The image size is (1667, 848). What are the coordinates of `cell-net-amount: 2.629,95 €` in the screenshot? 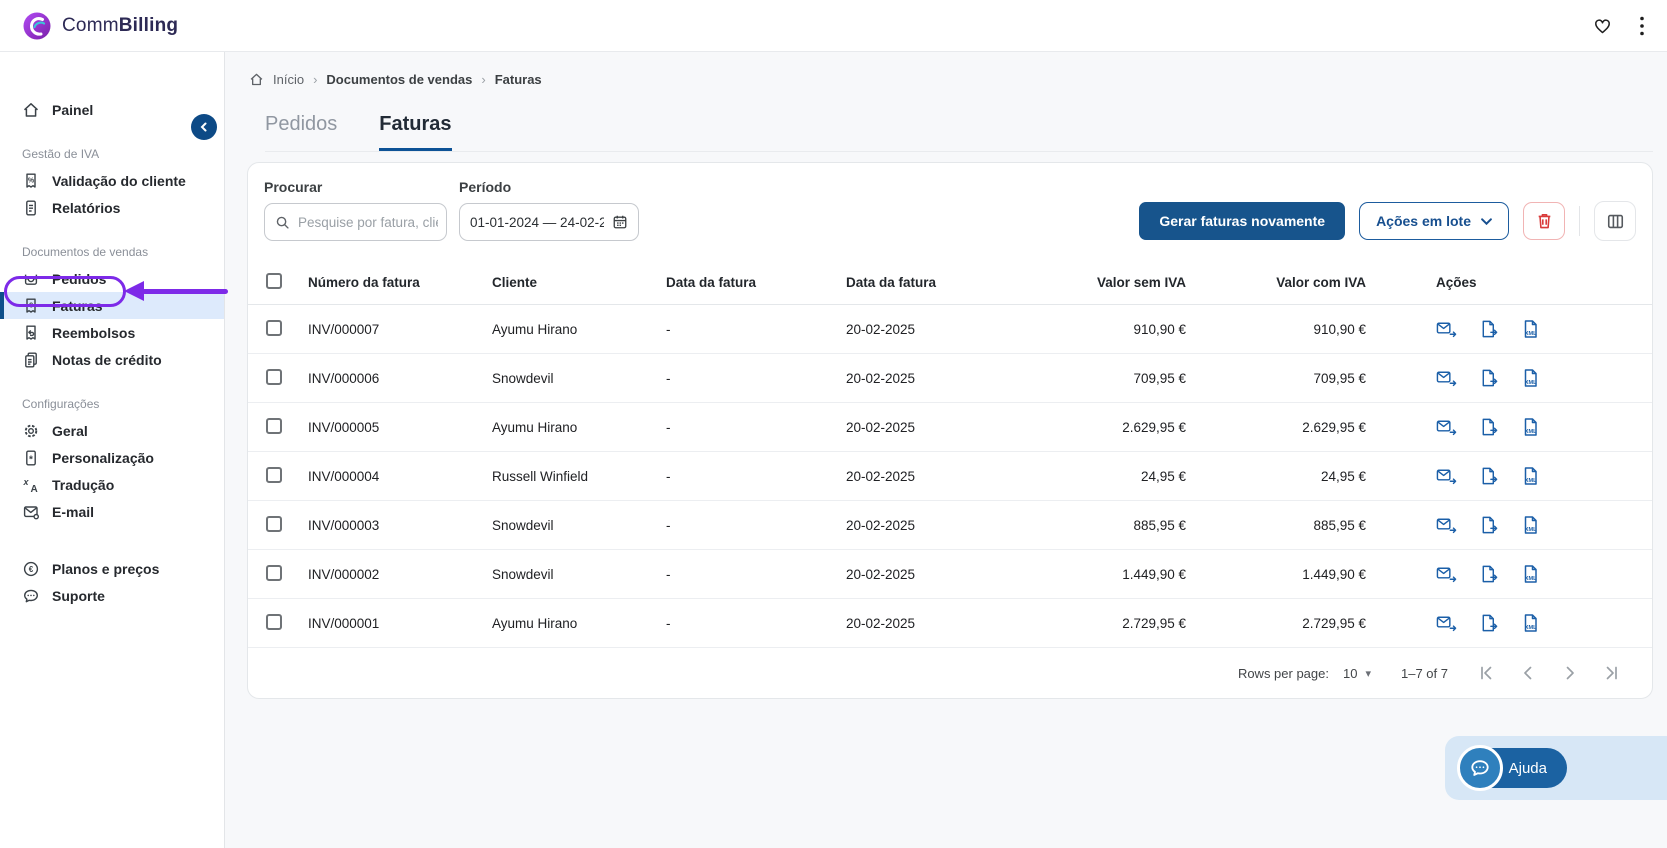 It's located at (1154, 427).